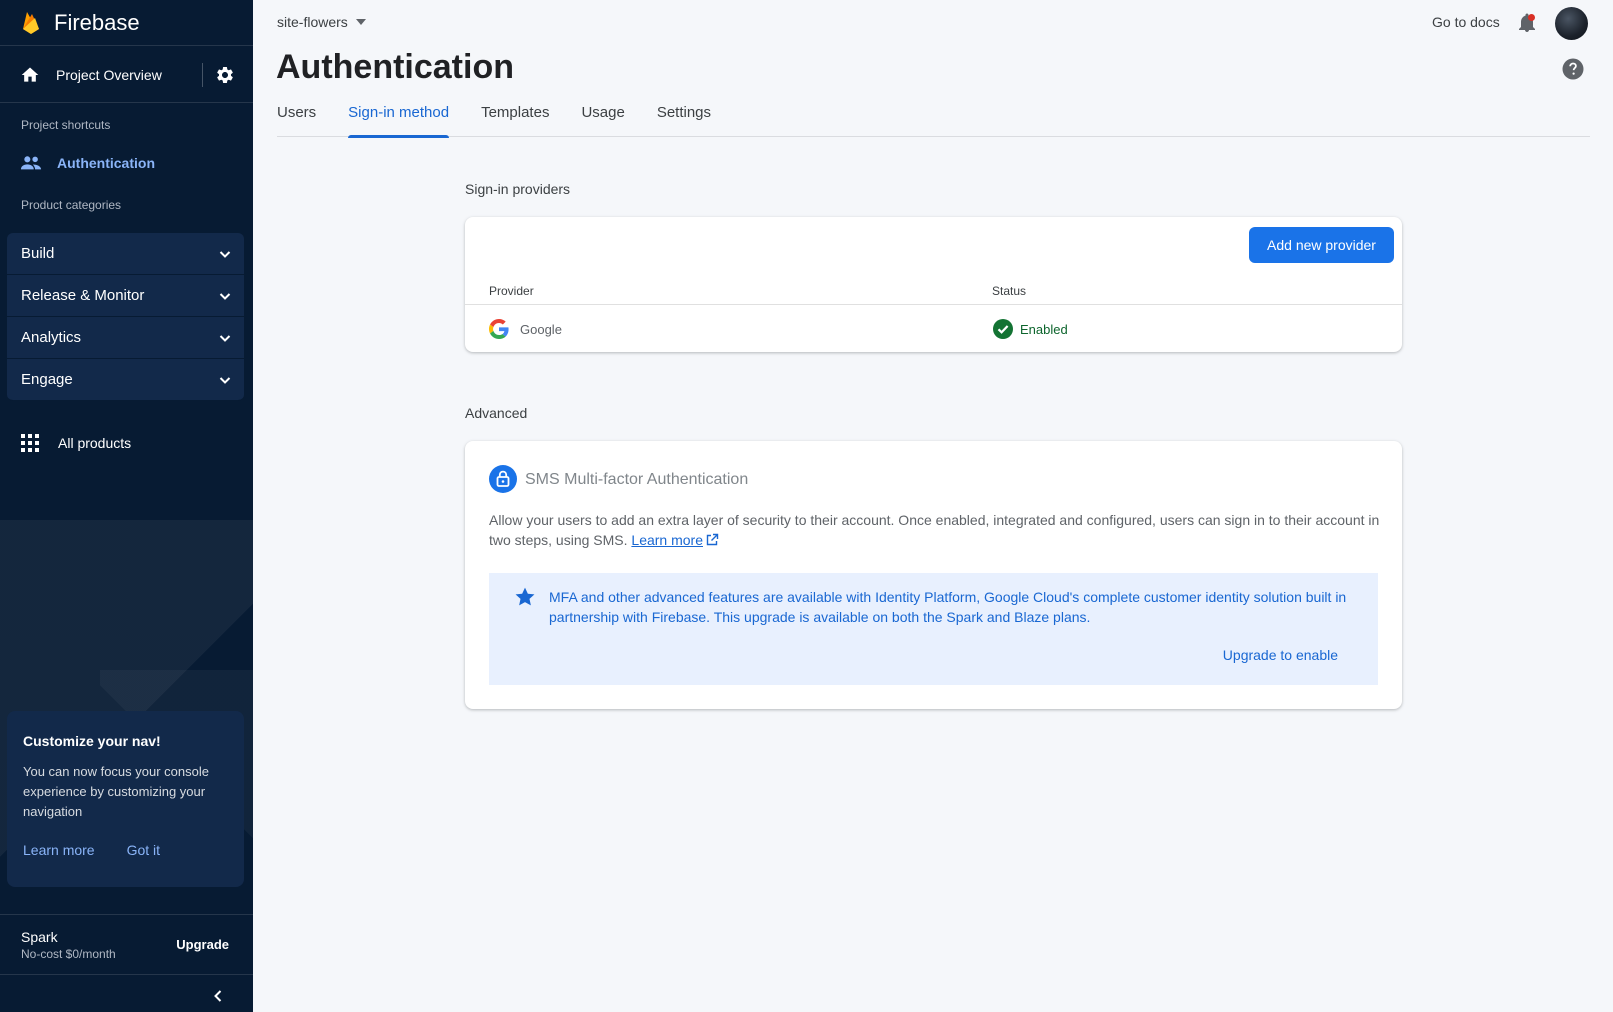 The width and height of the screenshot is (1613, 1012). I want to click on home-icon, so click(30, 74).